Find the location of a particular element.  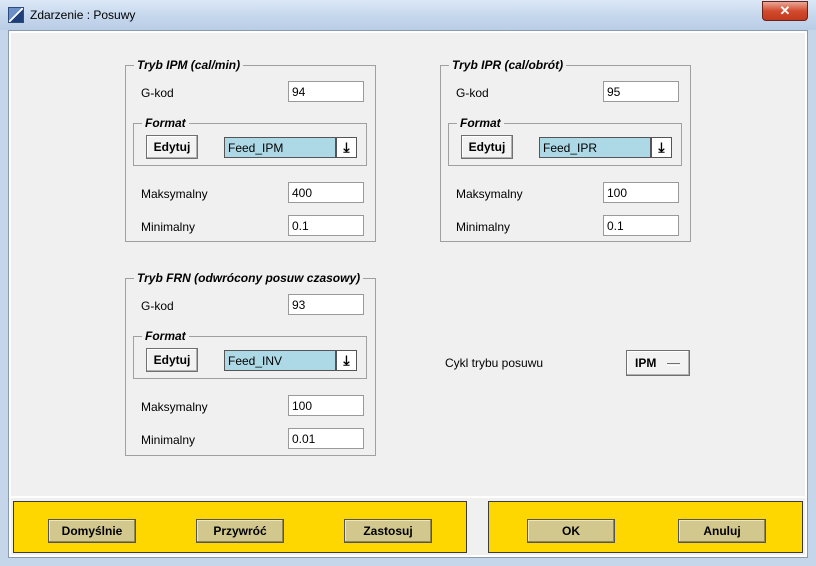

frn-gcode-label: G-kod is located at coordinates (157, 306).